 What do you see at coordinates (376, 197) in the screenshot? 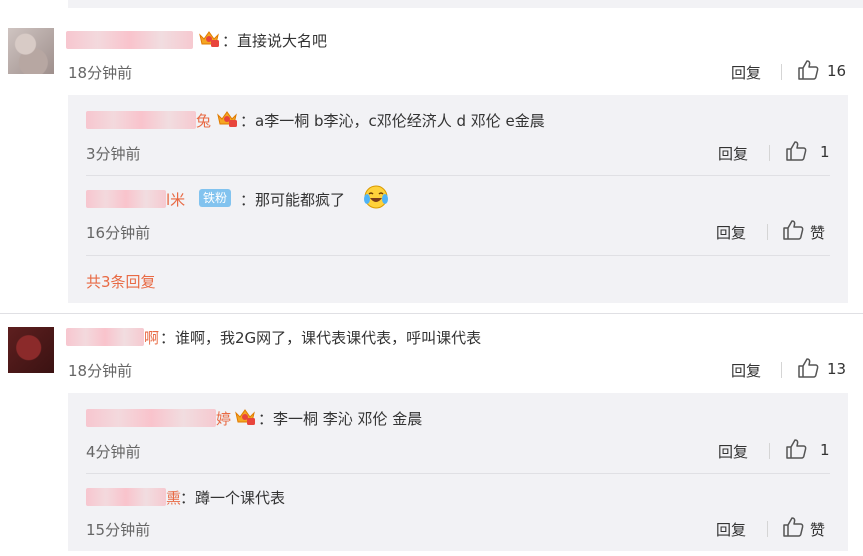
I see `laughing-crying-emoji-icon` at bounding box center [376, 197].